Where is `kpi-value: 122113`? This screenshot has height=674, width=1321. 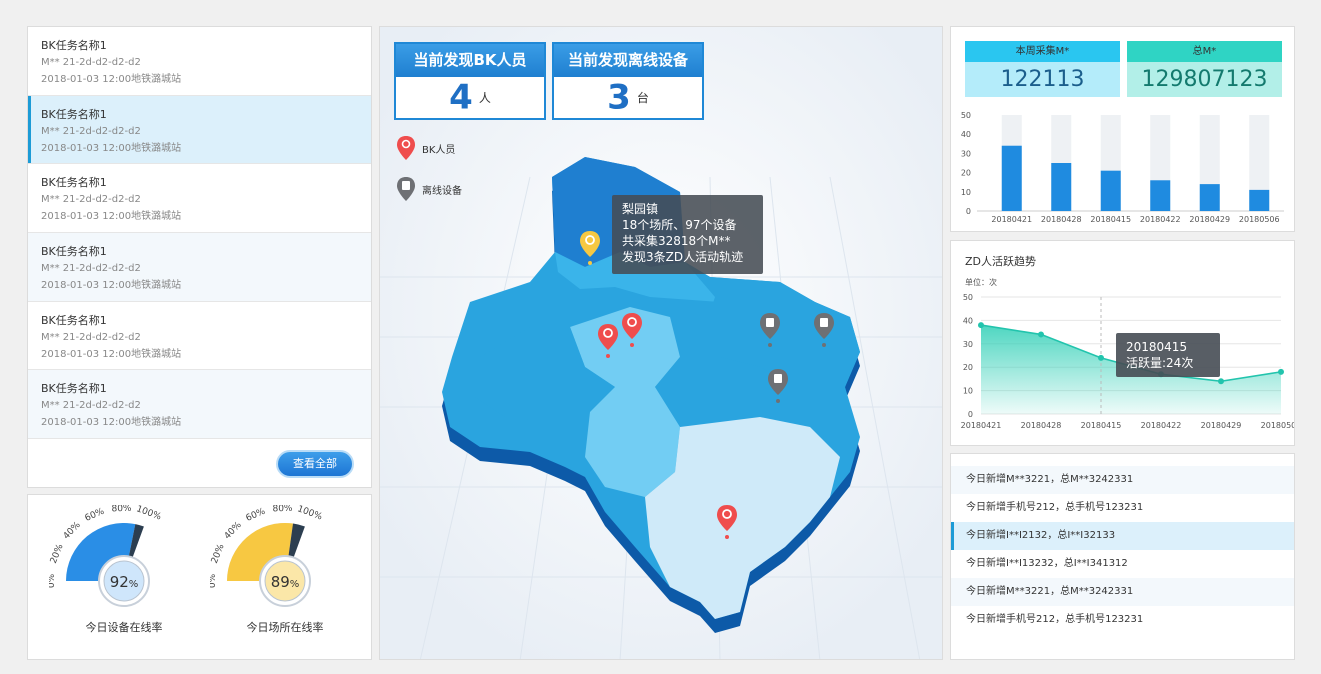 kpi-value: 122113 is located at coordinates (1042, 79).